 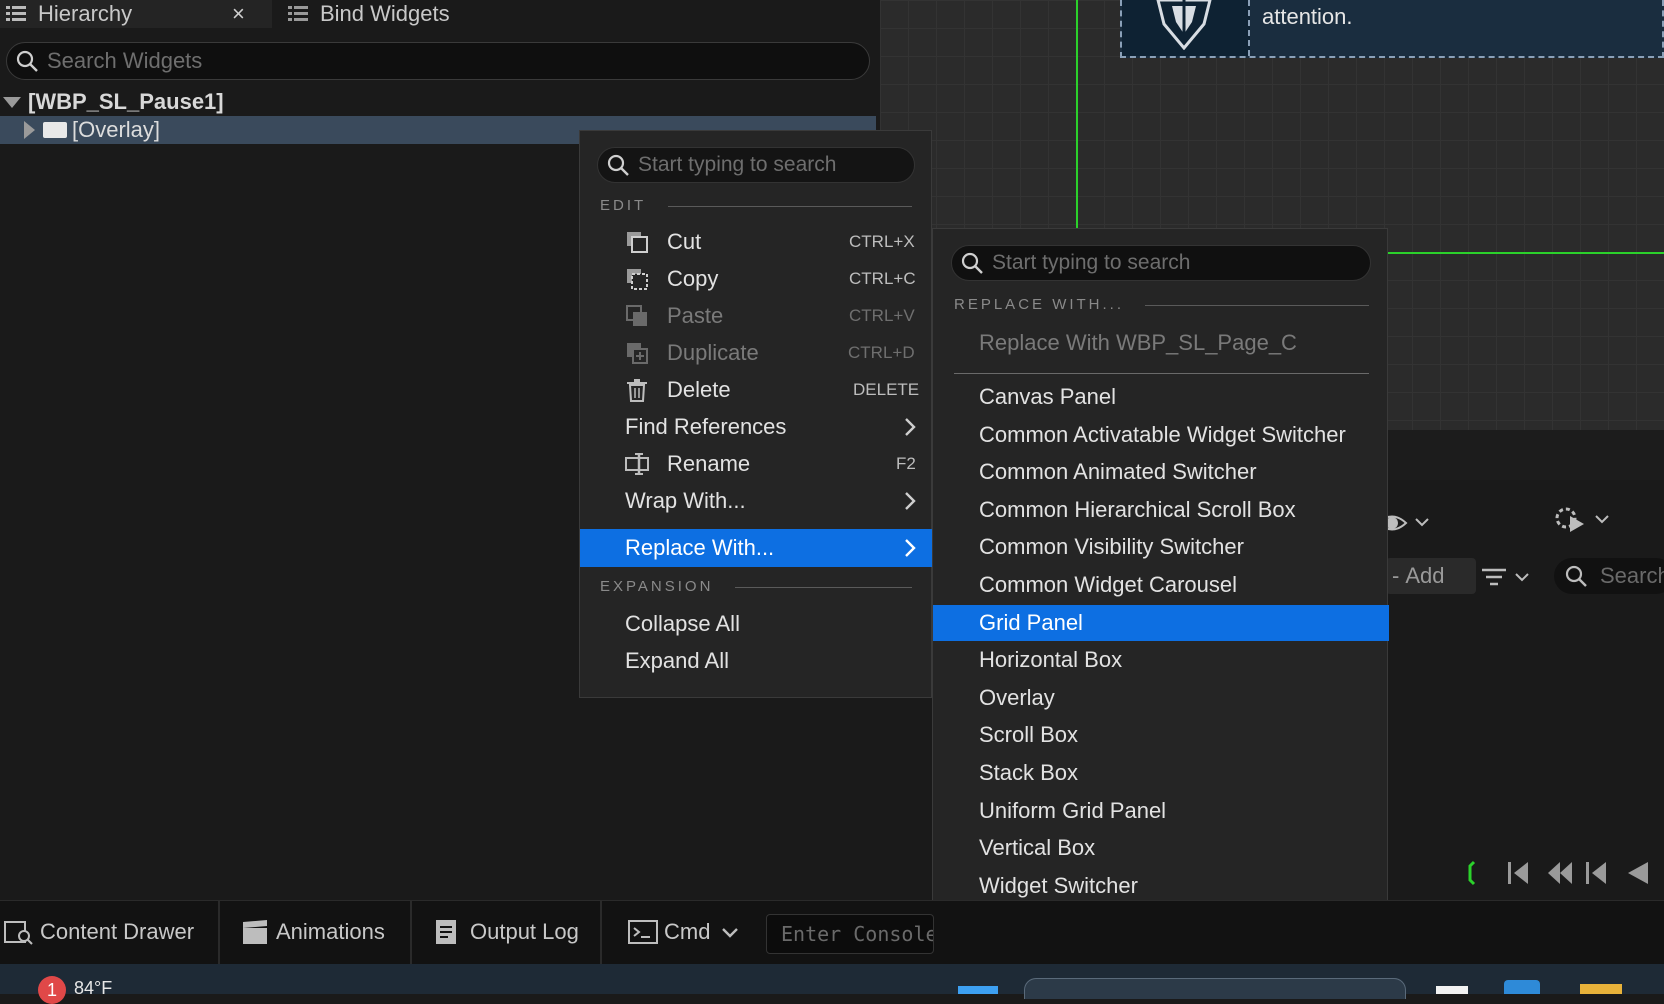 I want to click on menu-item-cut: Cut CTRL+X, so click(x=756, y=242).